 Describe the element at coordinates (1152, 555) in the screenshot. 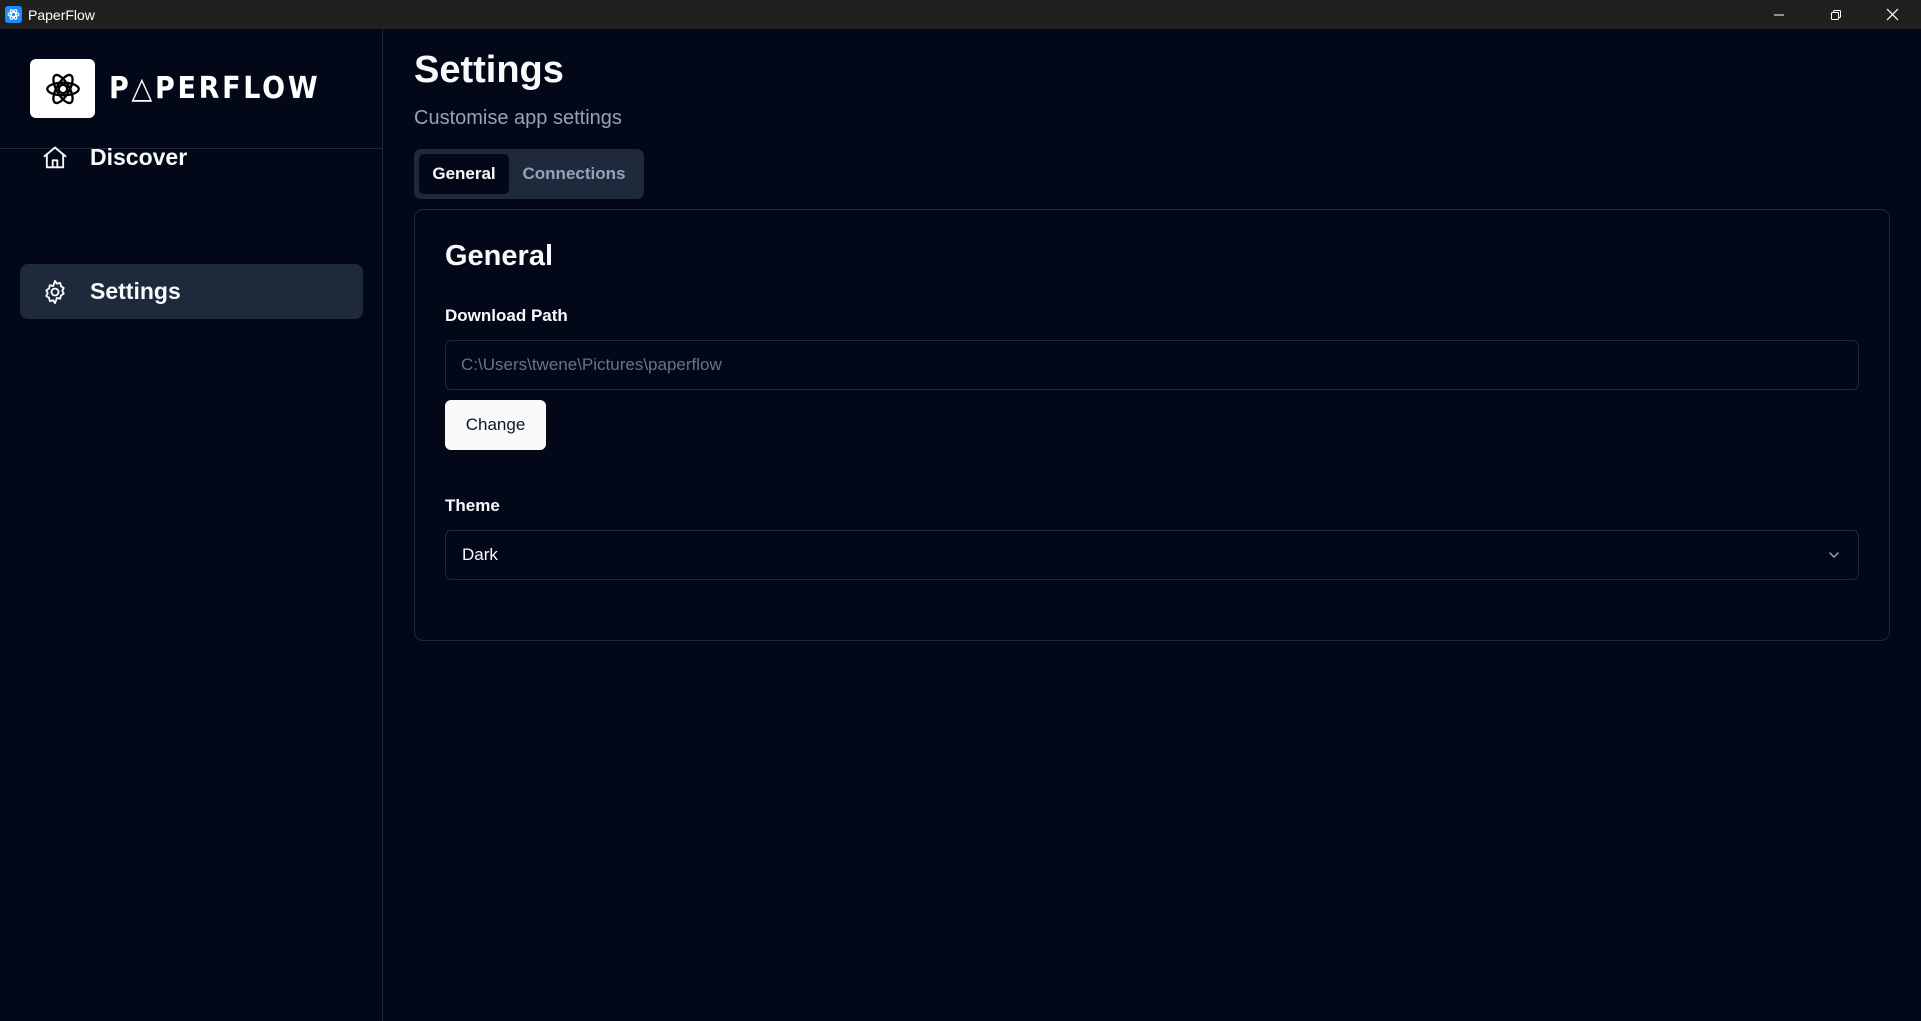

I see `theme-select: Dark` at that location.